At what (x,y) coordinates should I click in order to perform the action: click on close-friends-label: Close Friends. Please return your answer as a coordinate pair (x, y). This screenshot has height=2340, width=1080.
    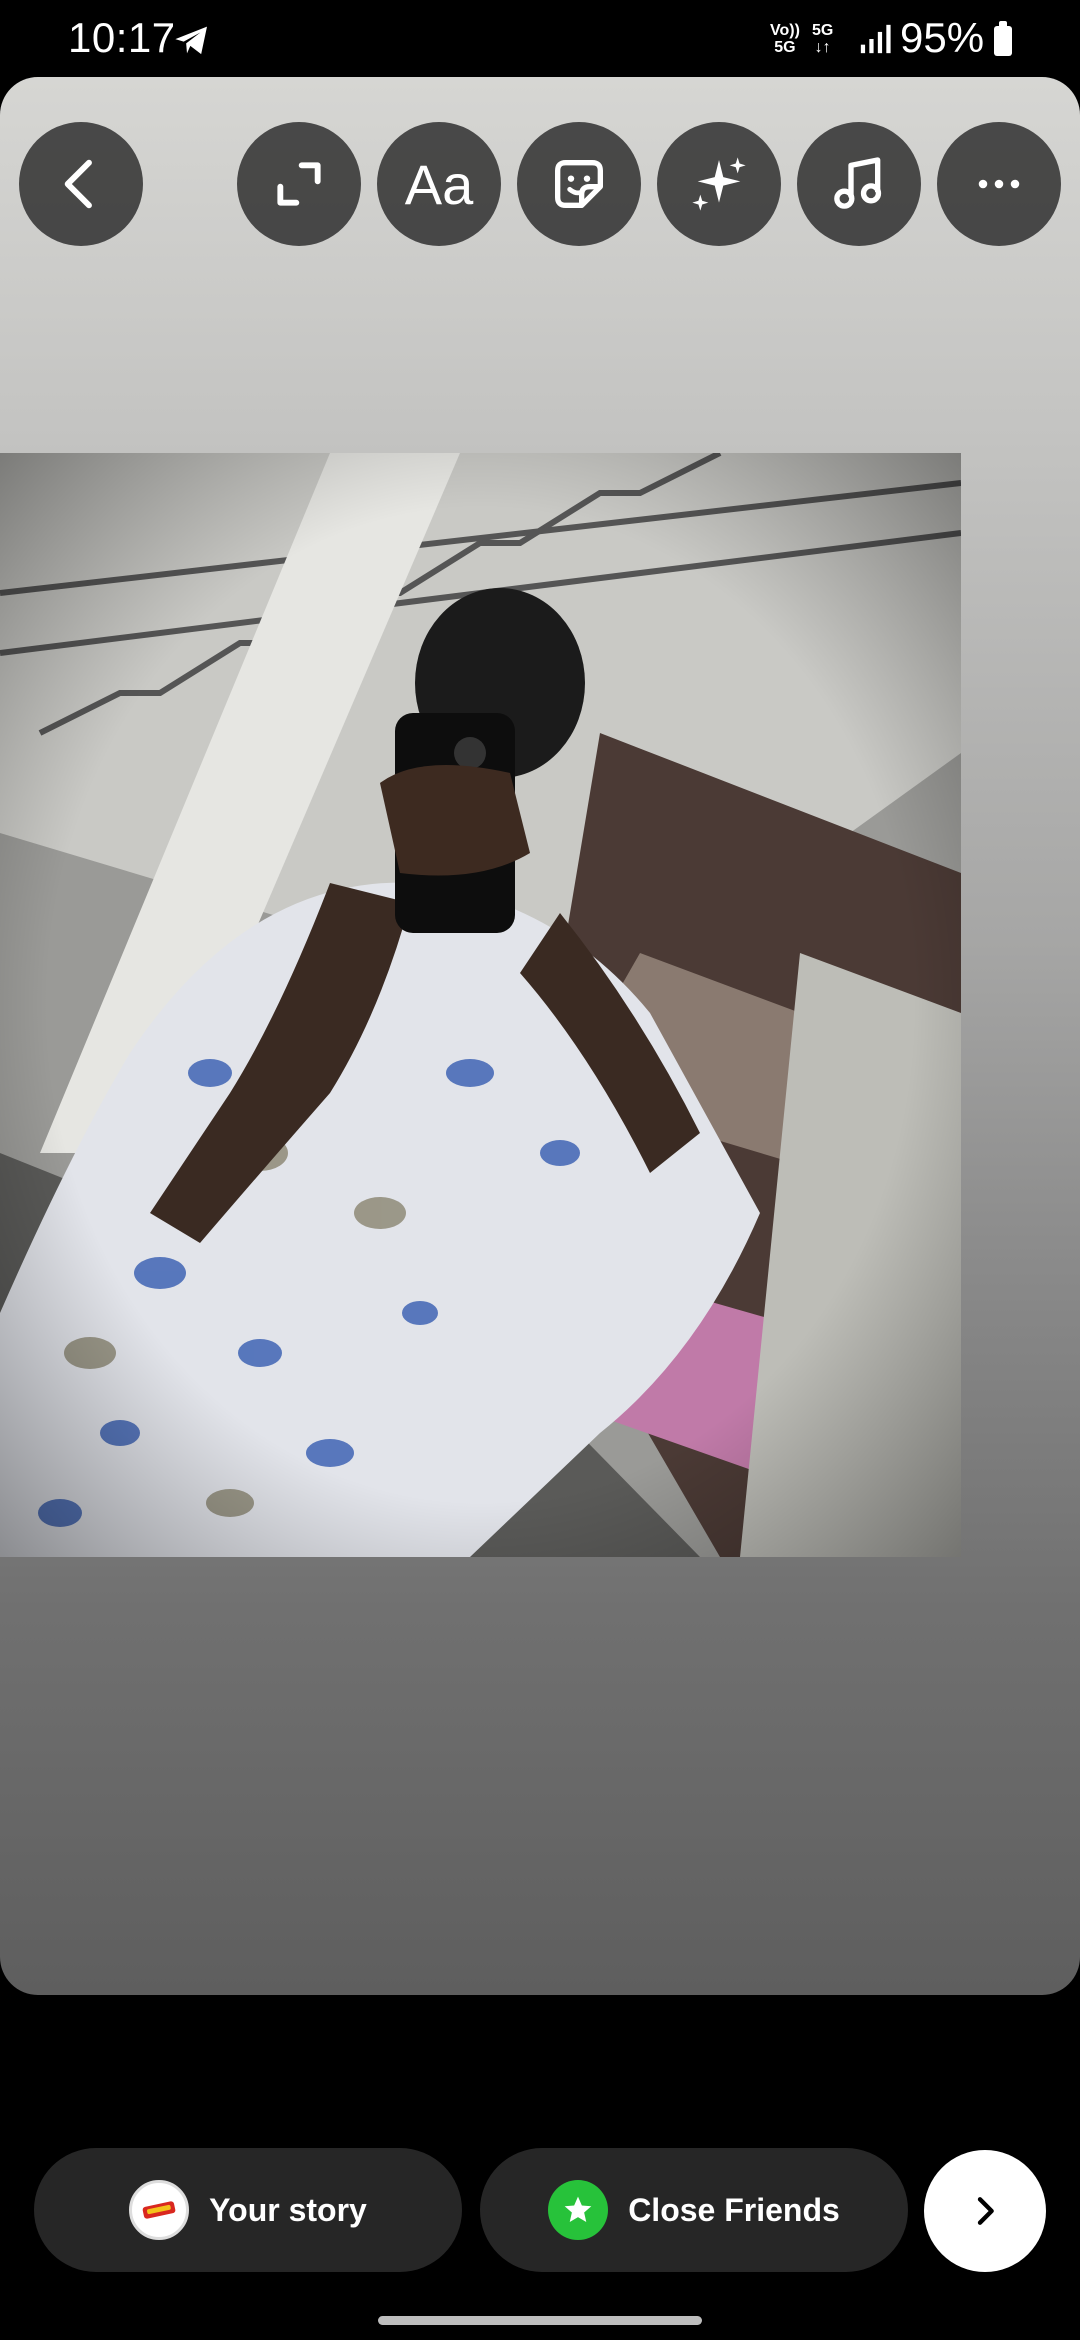
    Looking at the image, I should click on (734, 2209).